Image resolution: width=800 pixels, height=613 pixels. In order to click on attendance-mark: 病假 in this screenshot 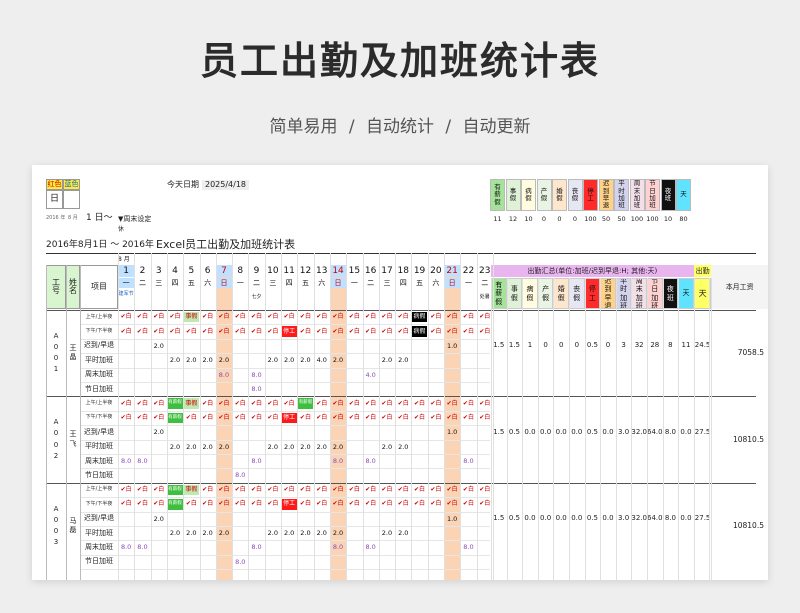, I will do `click(419, 317)`.